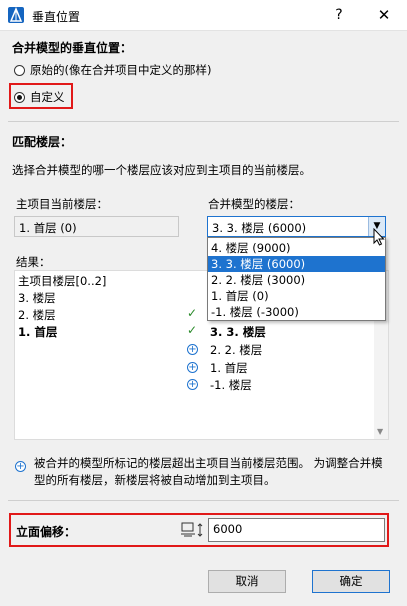 This screenshot has height=606, width=407. I want to click on dropdown-option: 1. 首层 (0), so click(296, 296).